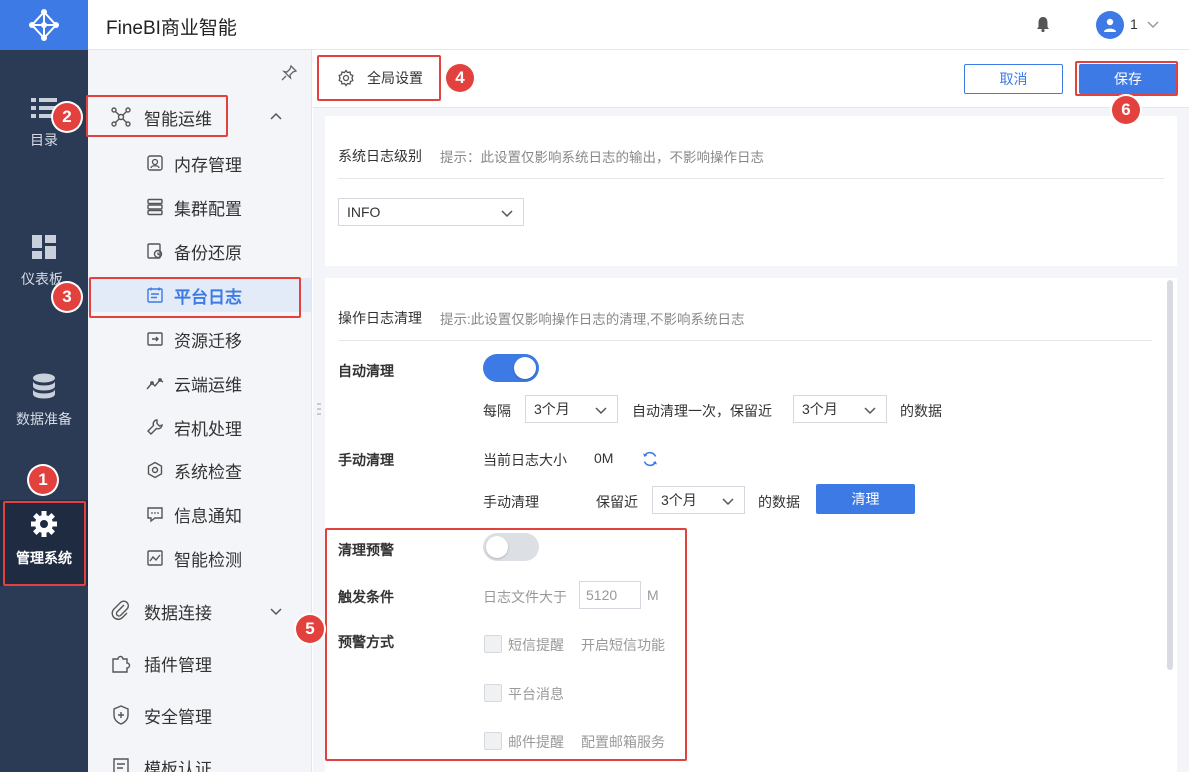 The height and width of the screenshot is (772, 1189). Describe the element at coordinates (310, 629) in the screenshot. I see `annotation-badge-5: 5` at that location.